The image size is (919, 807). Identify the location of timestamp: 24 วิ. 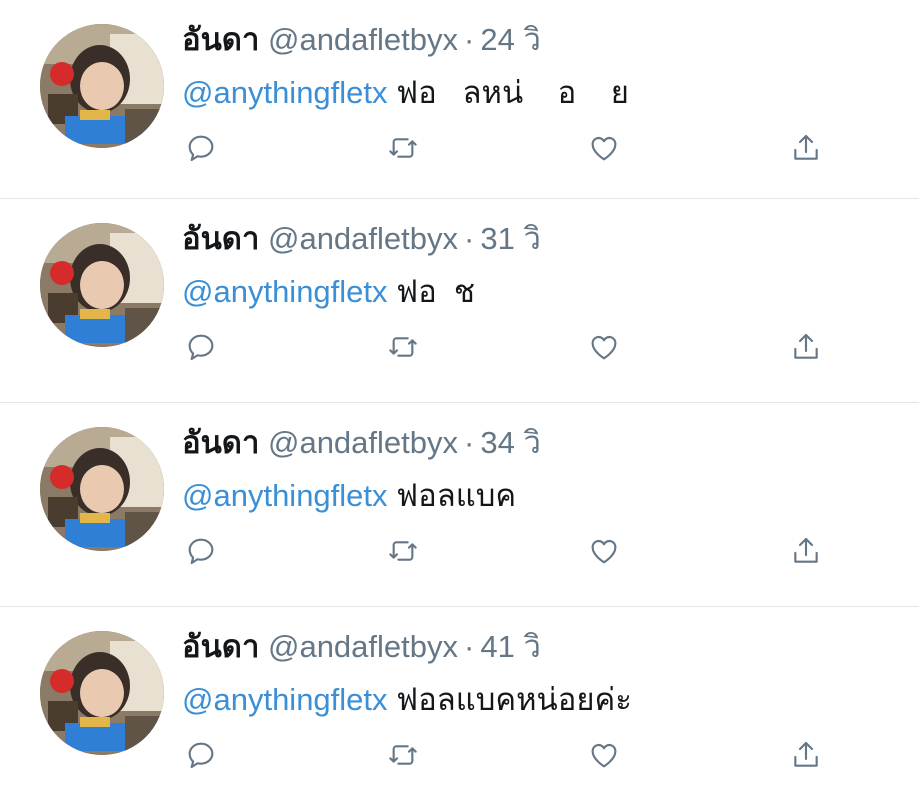
(510, 39).